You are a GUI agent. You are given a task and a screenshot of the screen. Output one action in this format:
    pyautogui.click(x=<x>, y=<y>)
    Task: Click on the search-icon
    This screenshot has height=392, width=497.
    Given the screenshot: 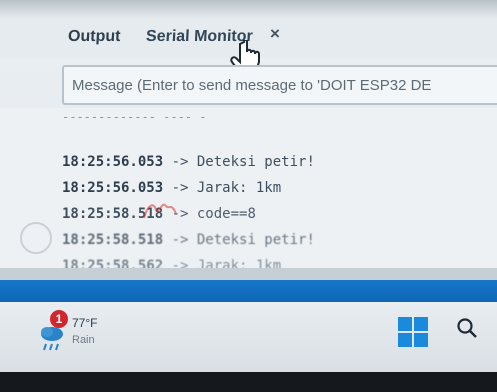 What is the action you would take?
    pyautogui.click(x=467, y=328)
    